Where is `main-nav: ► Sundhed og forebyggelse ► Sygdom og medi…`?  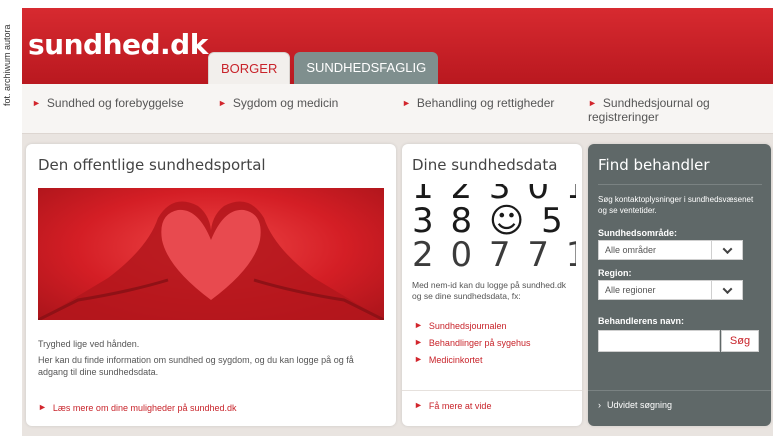 main-nav: ► Sundhed og forebyggelse ► Sygdom og medi… is located at coordinates (397, 109).